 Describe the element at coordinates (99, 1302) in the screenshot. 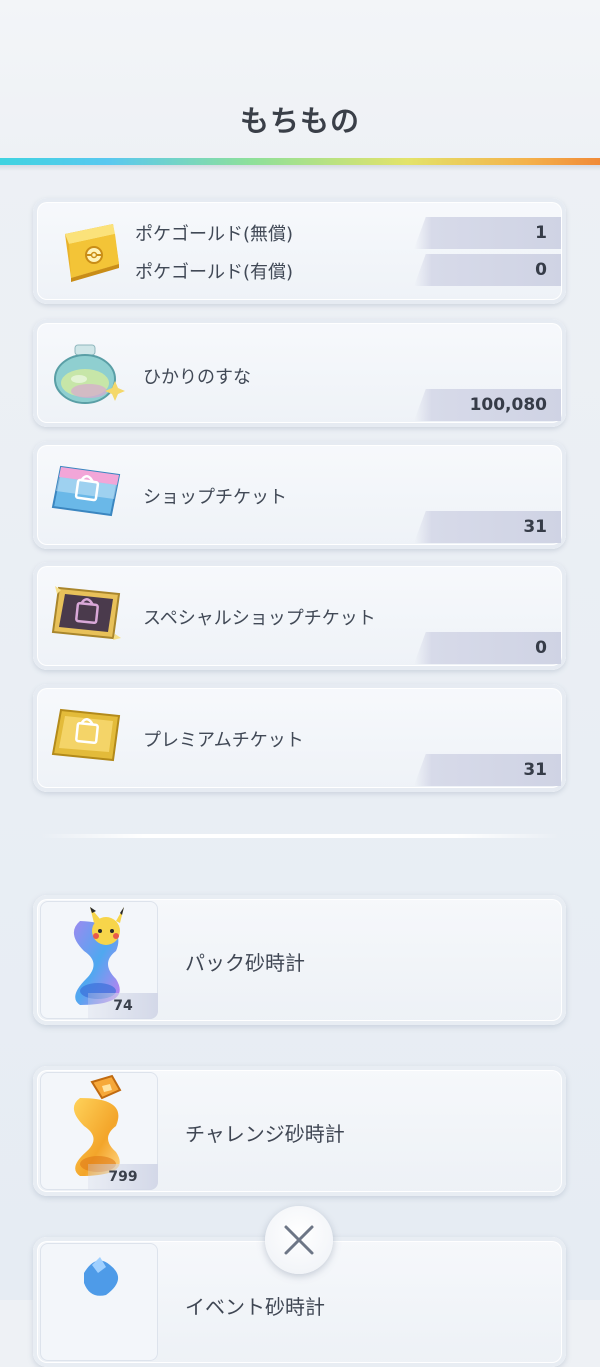

I see `hourglass-thumb` at that location.